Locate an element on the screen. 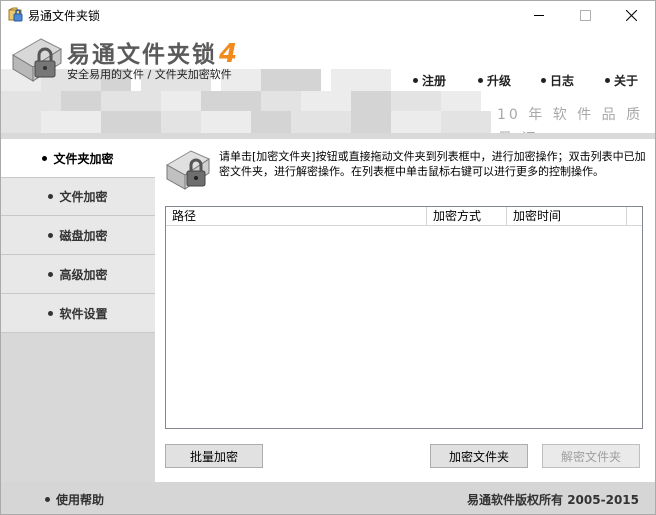 The width and height of the screenshot is (656, 515). sidebar-item-settings: 软件设置 is located at coordinates (78, 313).